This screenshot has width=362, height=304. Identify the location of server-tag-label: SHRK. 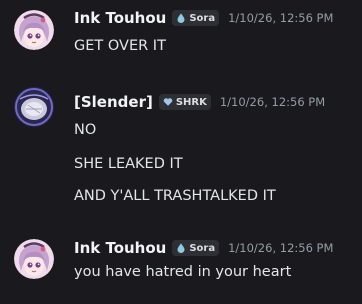
(191, 102).